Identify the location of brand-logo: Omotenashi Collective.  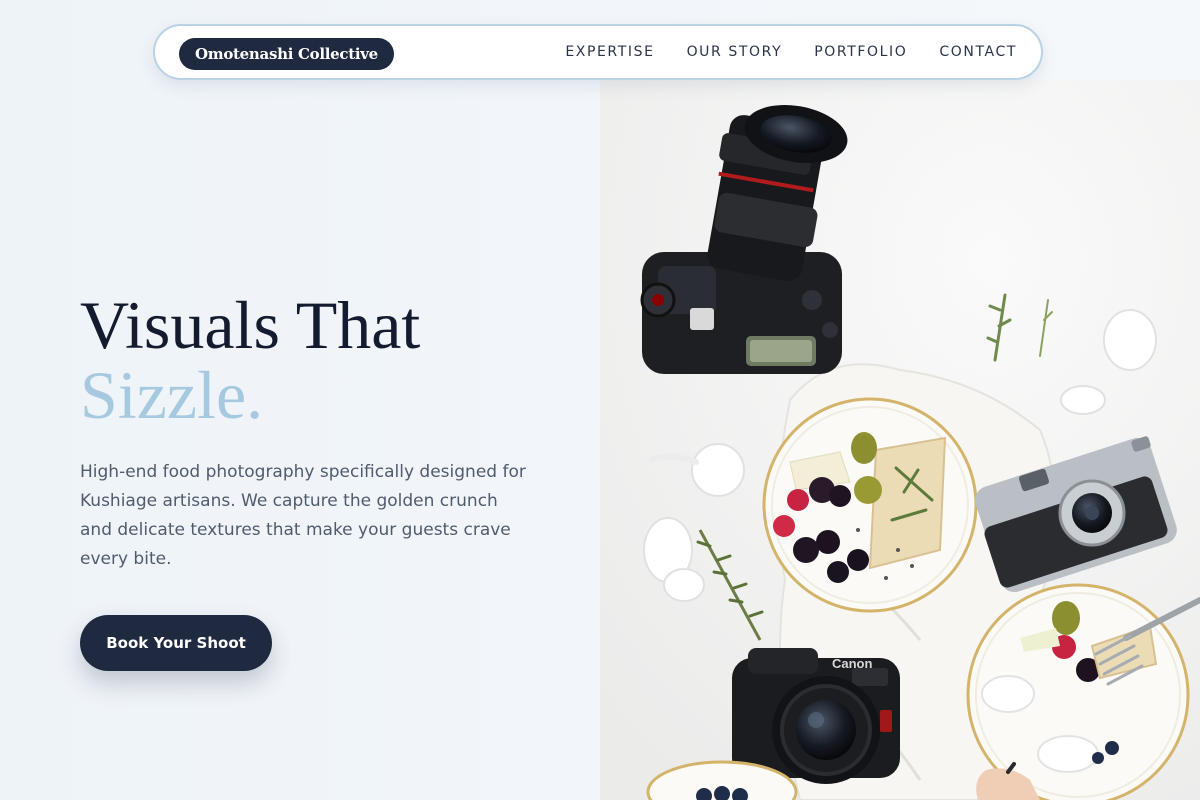
(286, 54).